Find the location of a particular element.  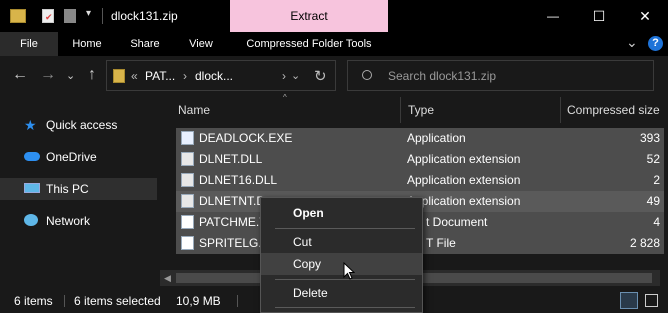

text-file-icon is located at coordinates (187, 222).